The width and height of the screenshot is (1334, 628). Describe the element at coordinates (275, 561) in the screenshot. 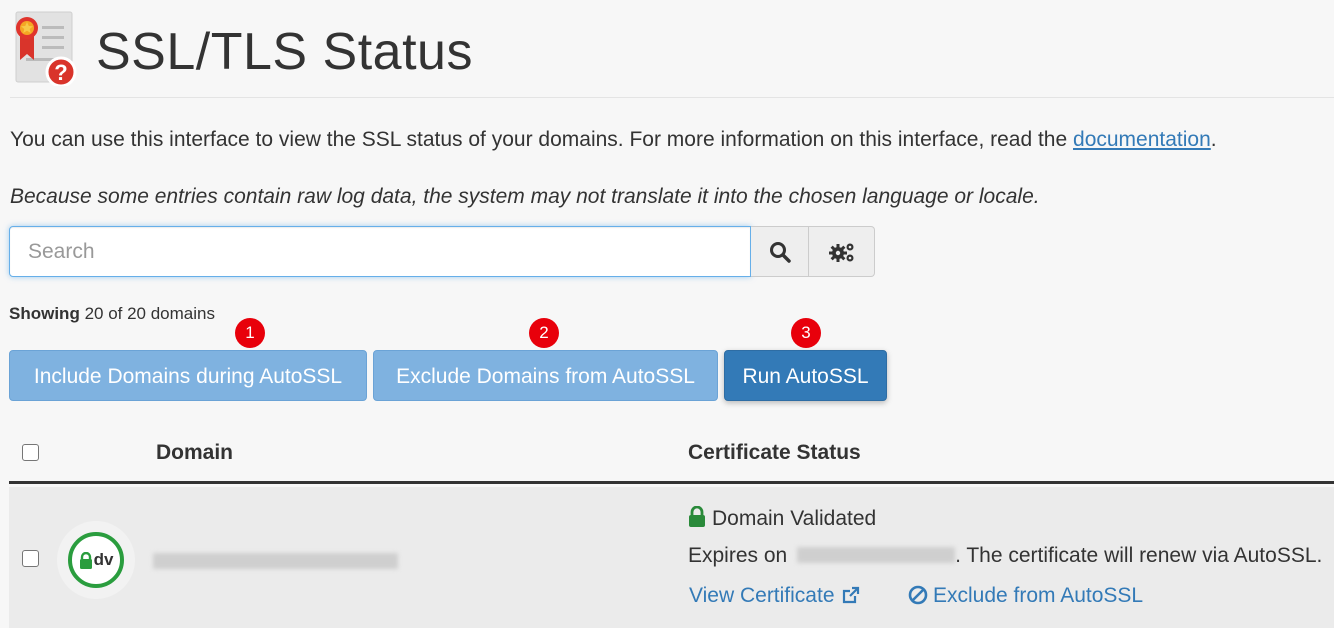

I see `redacted-domain-name` at that location.